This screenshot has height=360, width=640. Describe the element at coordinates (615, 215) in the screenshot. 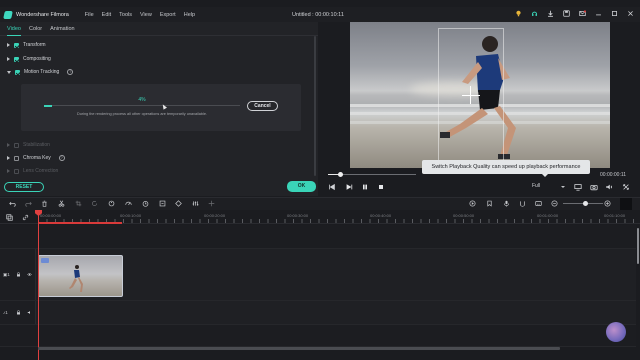

I see `ruler-time: 00:01:10:00` at that location.